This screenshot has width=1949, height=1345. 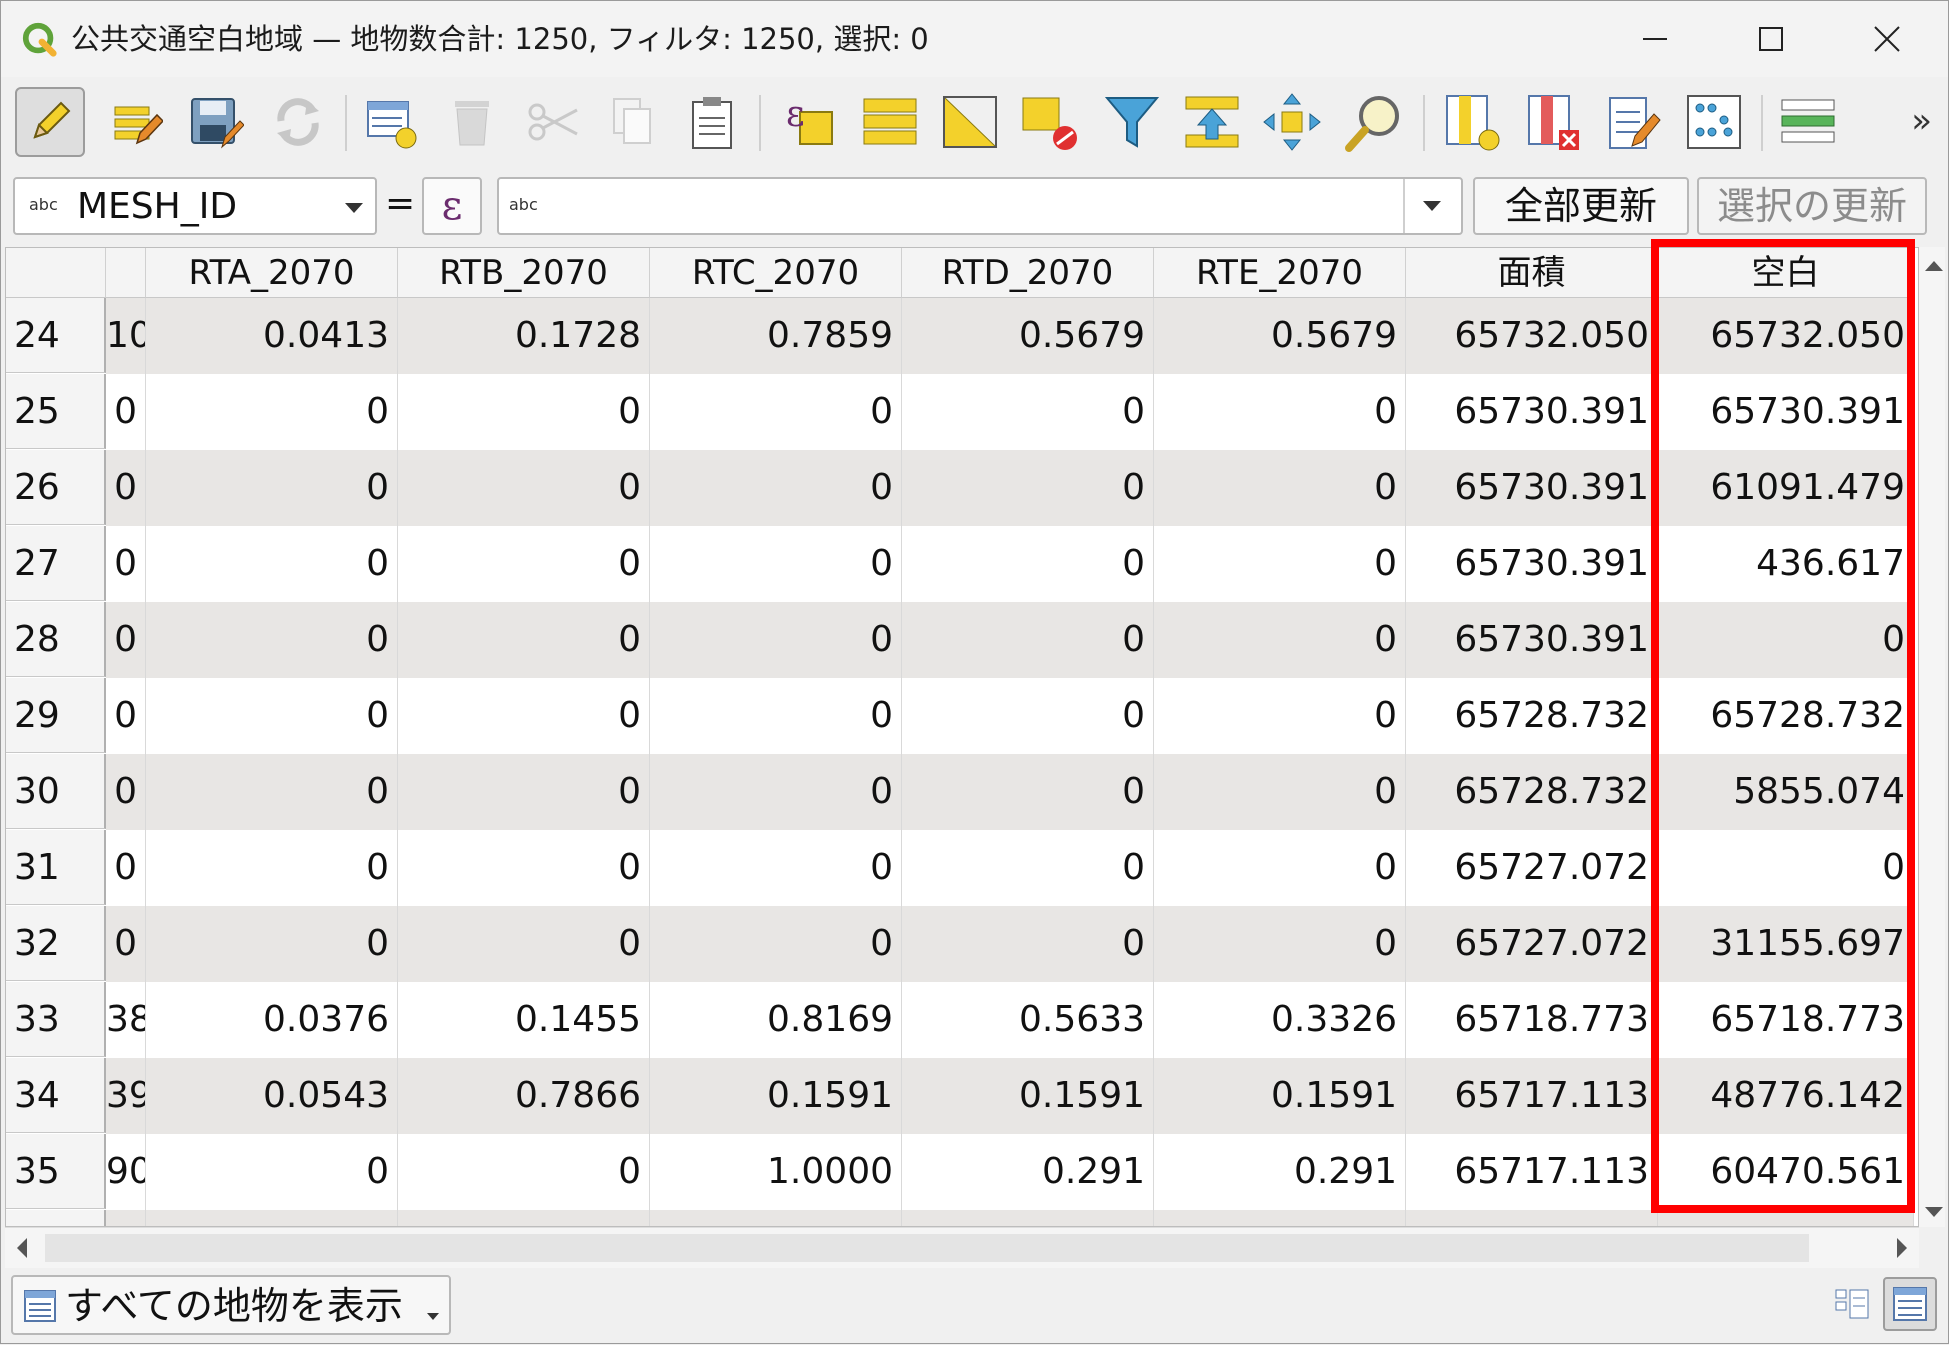 What do you see at coordinates (1934, 266) in the screenshot?
I see `scroll-up-icon` at bounding box center [1934, 266].